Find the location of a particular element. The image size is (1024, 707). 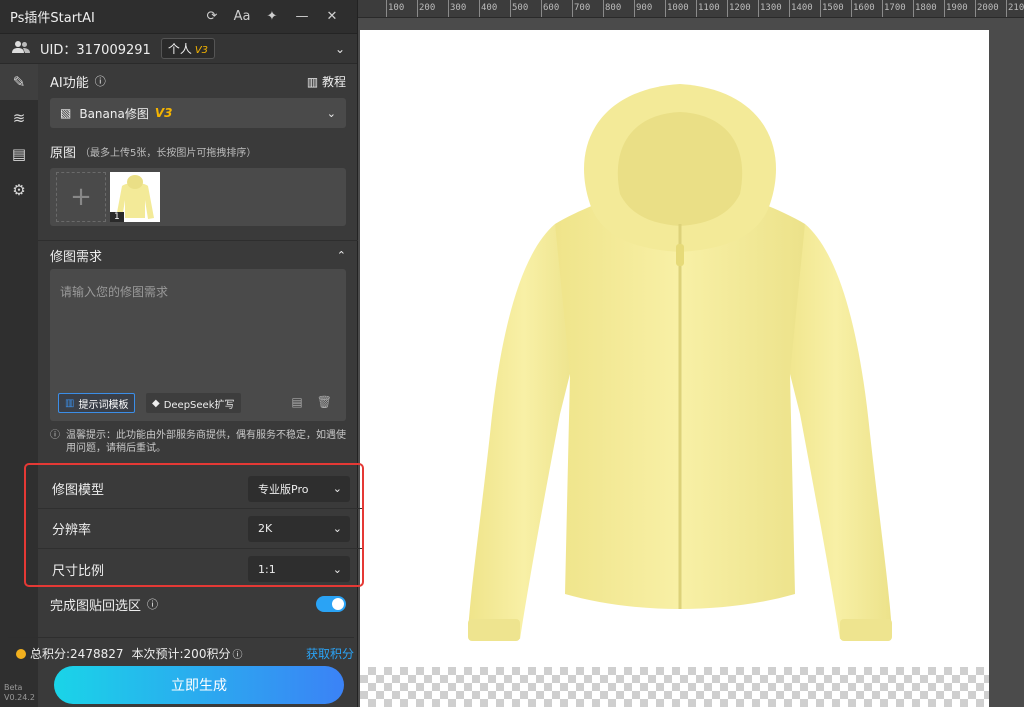

gear-icon: ⚙ is located at coordinates (19, 190).